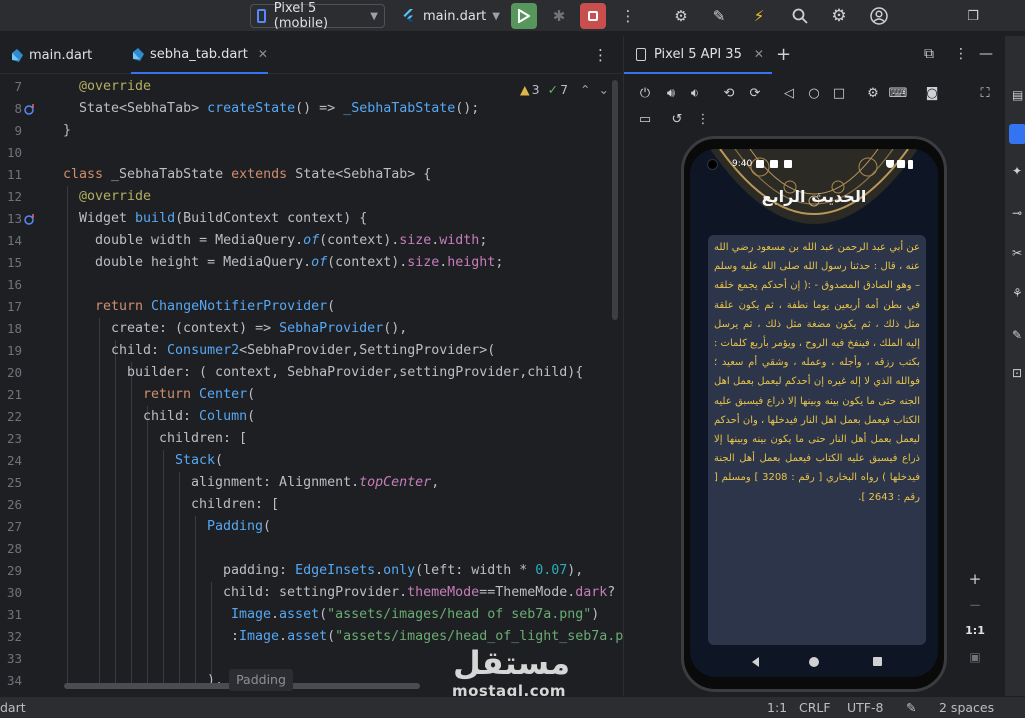  I want to click on back-icon: ◁, so click(789, 93).